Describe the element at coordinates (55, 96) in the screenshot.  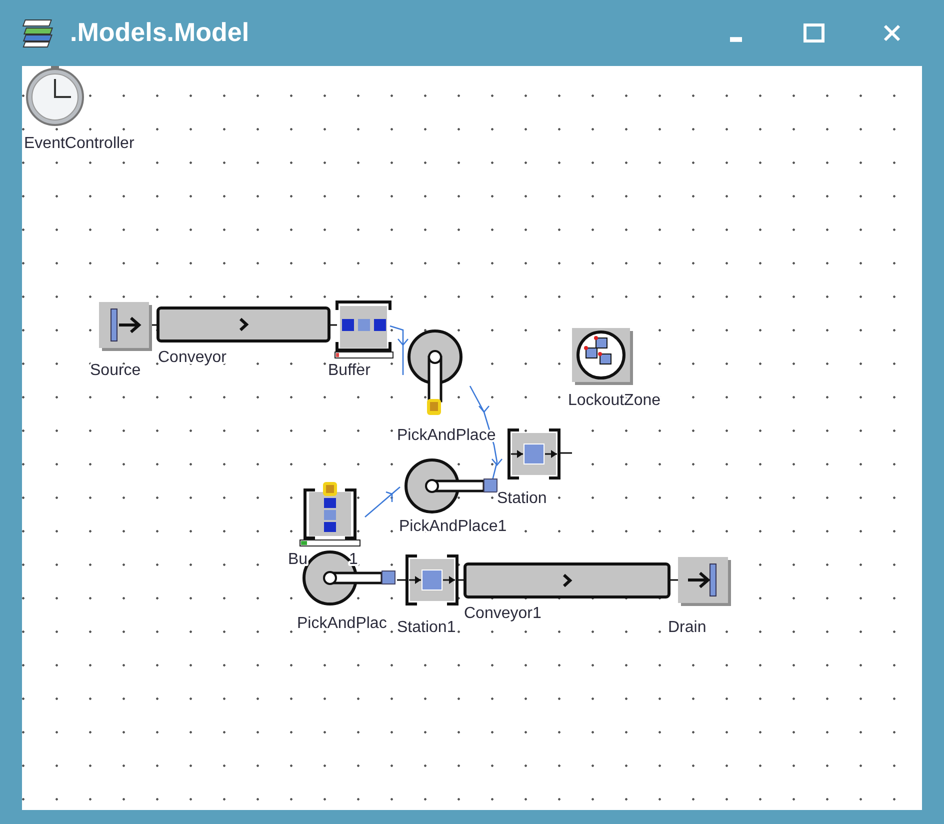
I see `stopwatch-icon` at that location.